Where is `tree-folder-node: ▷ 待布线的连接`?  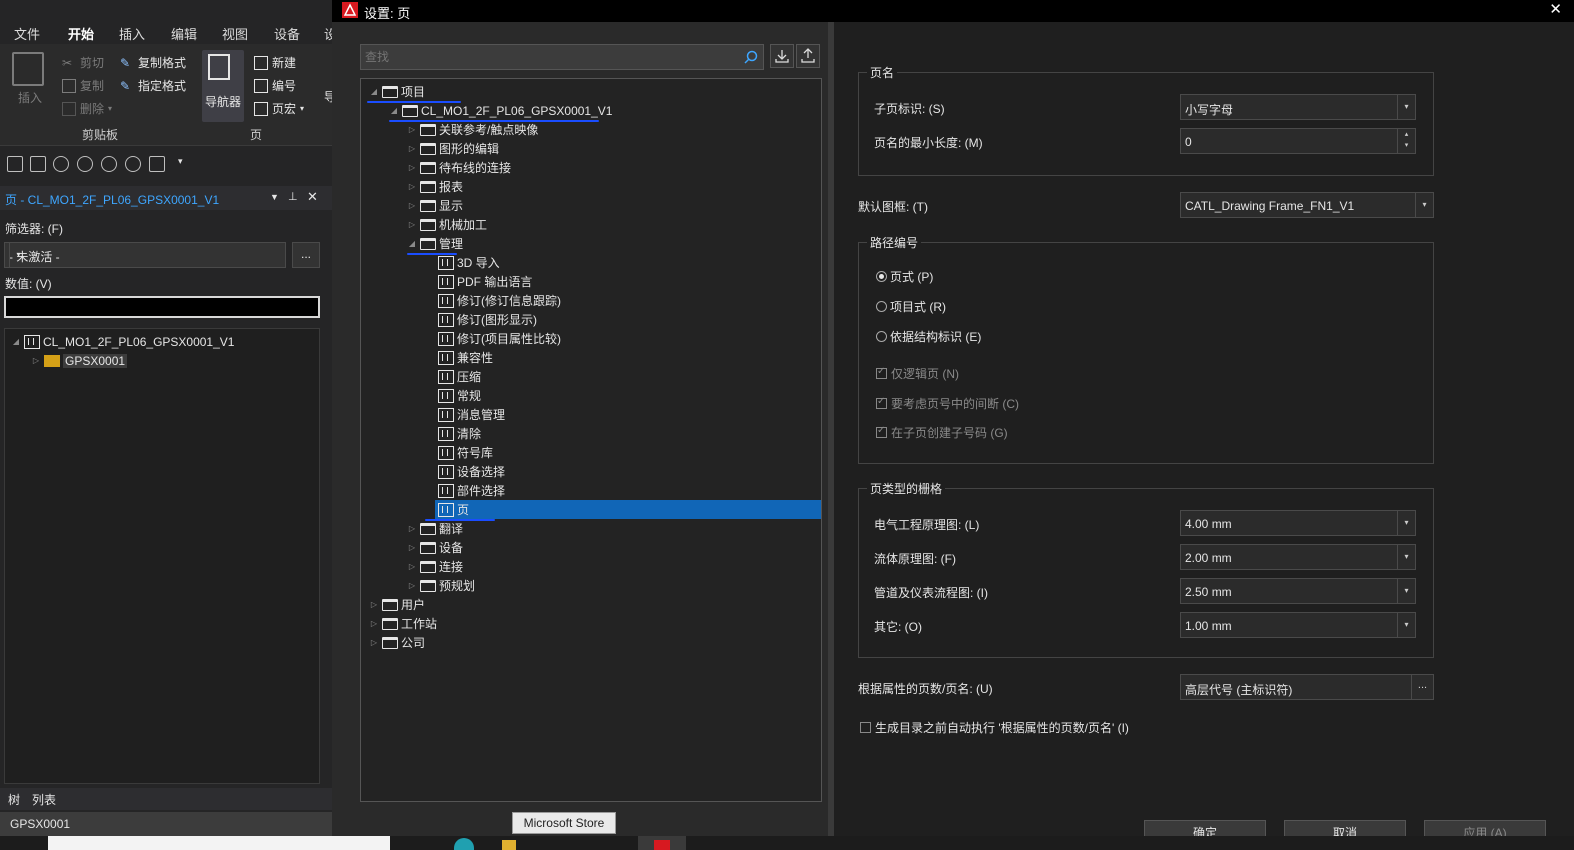
tree-folder-node: ▷ 待布线的连接 is located at coordinates (459, 167).